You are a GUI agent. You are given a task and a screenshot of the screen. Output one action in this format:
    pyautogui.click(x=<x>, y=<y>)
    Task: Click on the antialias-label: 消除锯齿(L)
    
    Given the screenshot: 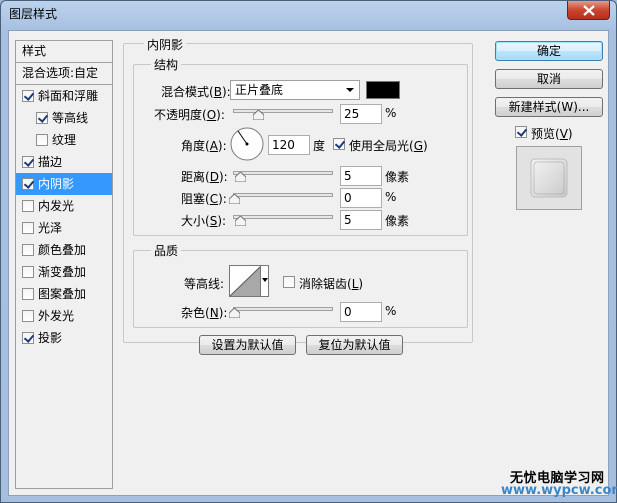 What is the action you would take?
    pyautogui.click(x=331, y=284)
    